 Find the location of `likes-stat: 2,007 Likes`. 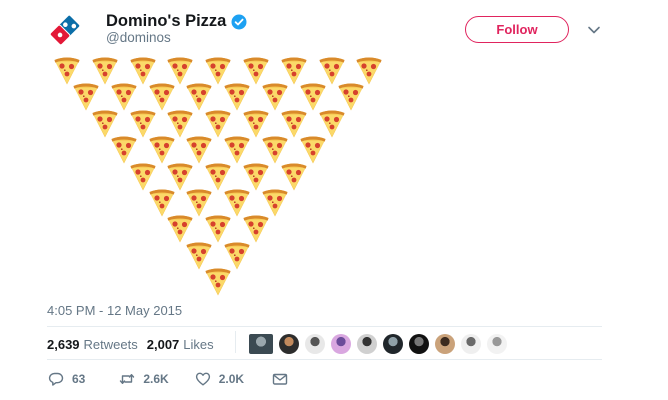

likes-stat: 2,007 Likes is located at coordinates (180, 344).